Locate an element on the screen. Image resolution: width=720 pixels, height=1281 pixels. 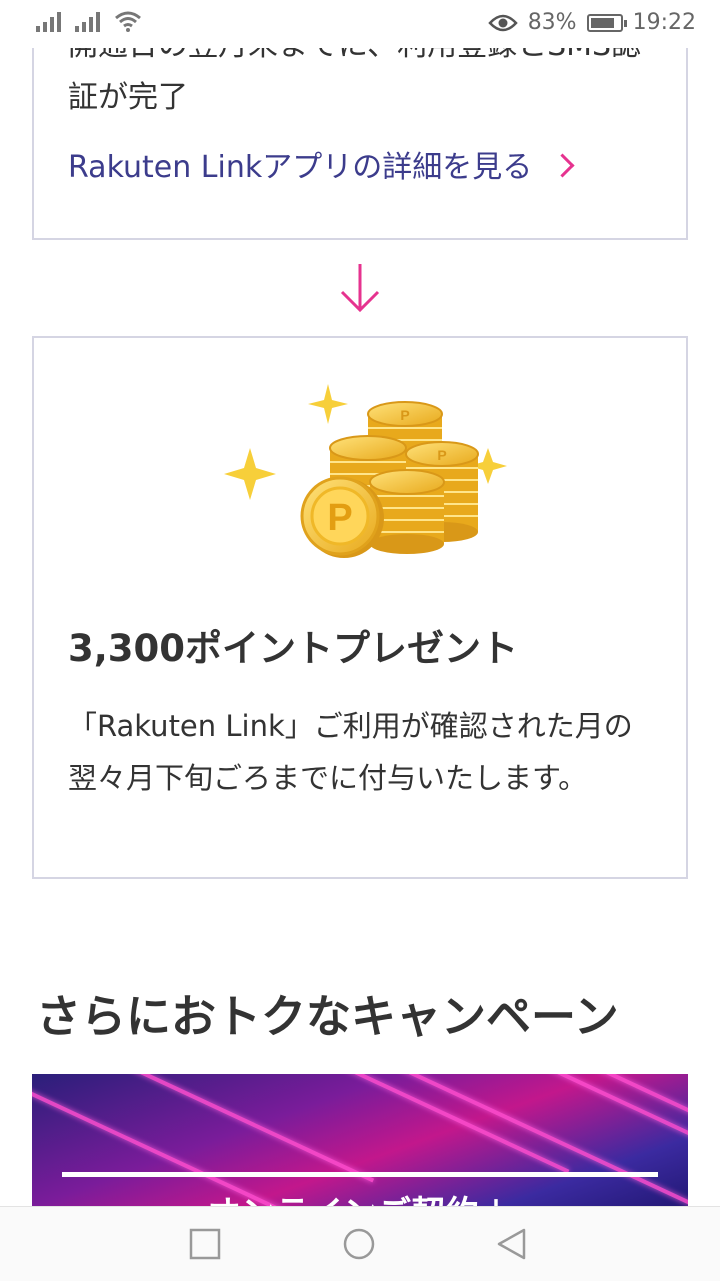
rakuten-link-details-link: Rakuten Linkアプリの詳細を見る is located at coordinates (321, 164).